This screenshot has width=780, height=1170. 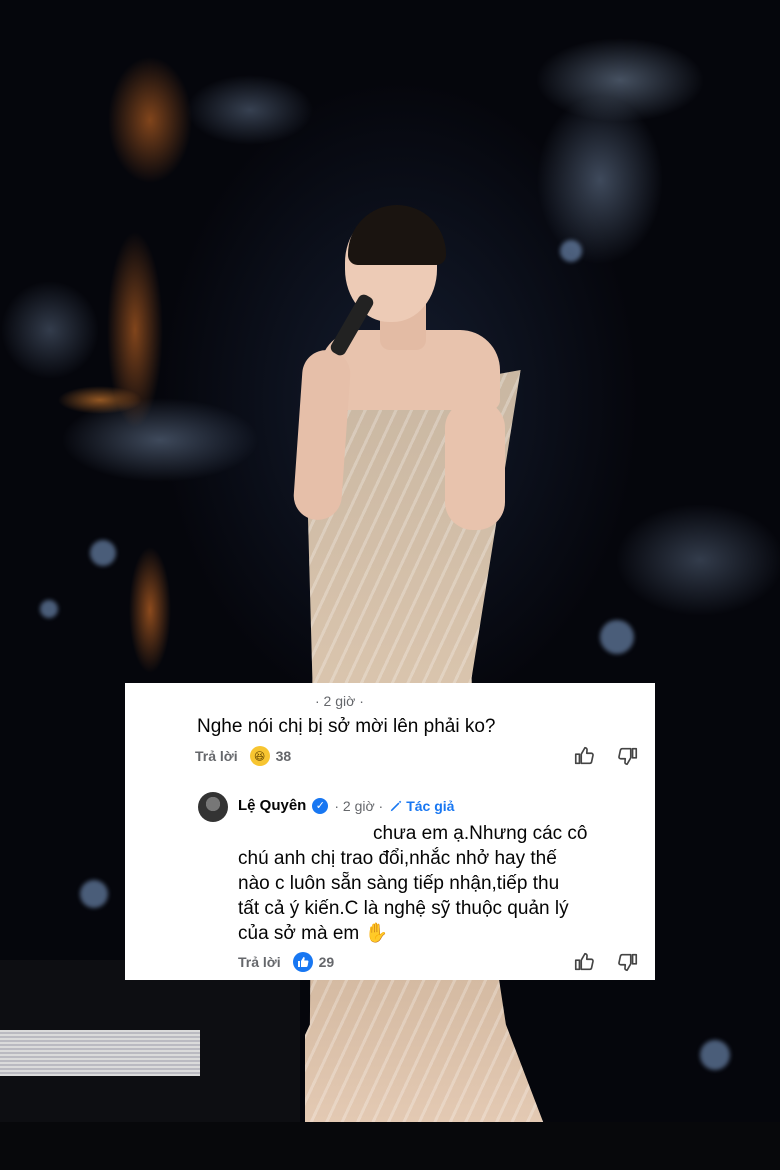 I want to click on stage-floor, so click(x=390, y=1146).